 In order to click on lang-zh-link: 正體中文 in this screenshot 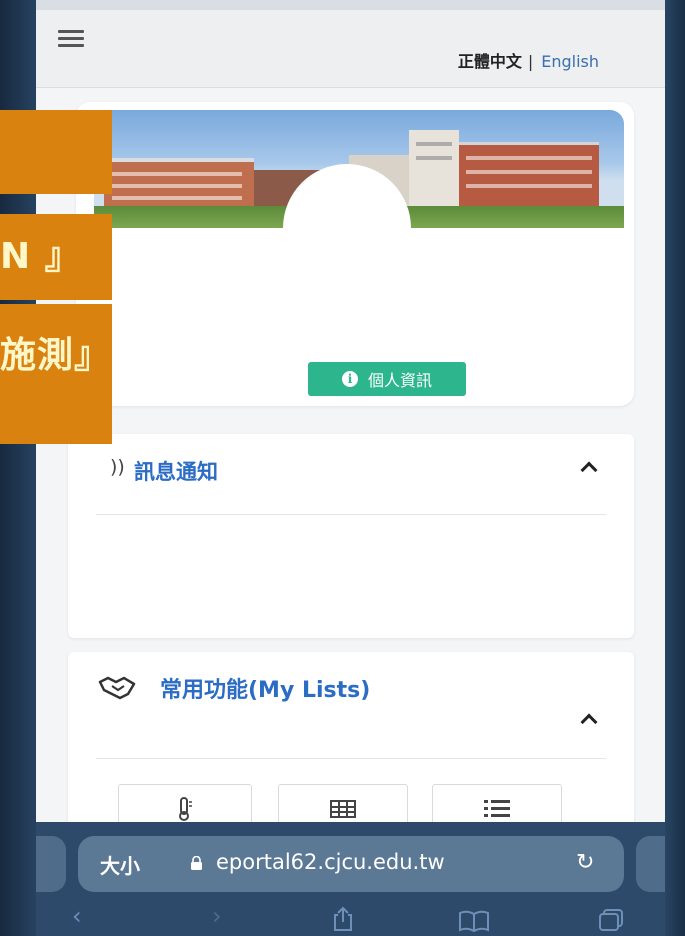, I will do `click(490, 61)`.